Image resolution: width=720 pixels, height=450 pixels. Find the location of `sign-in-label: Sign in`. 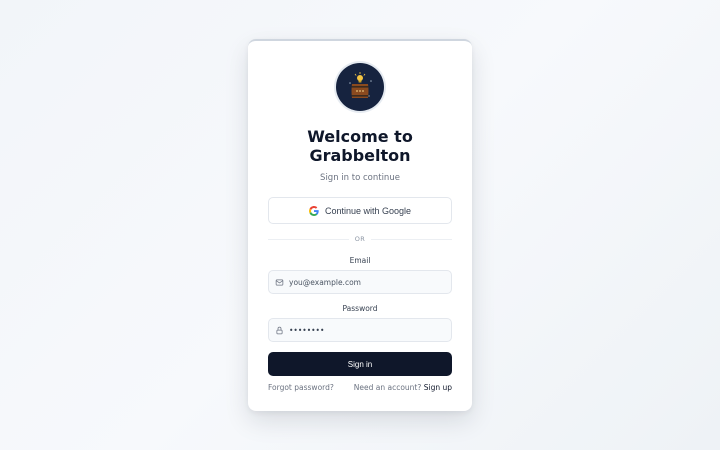

sign-in-label: Sign in is located at coordinates (360, 364).